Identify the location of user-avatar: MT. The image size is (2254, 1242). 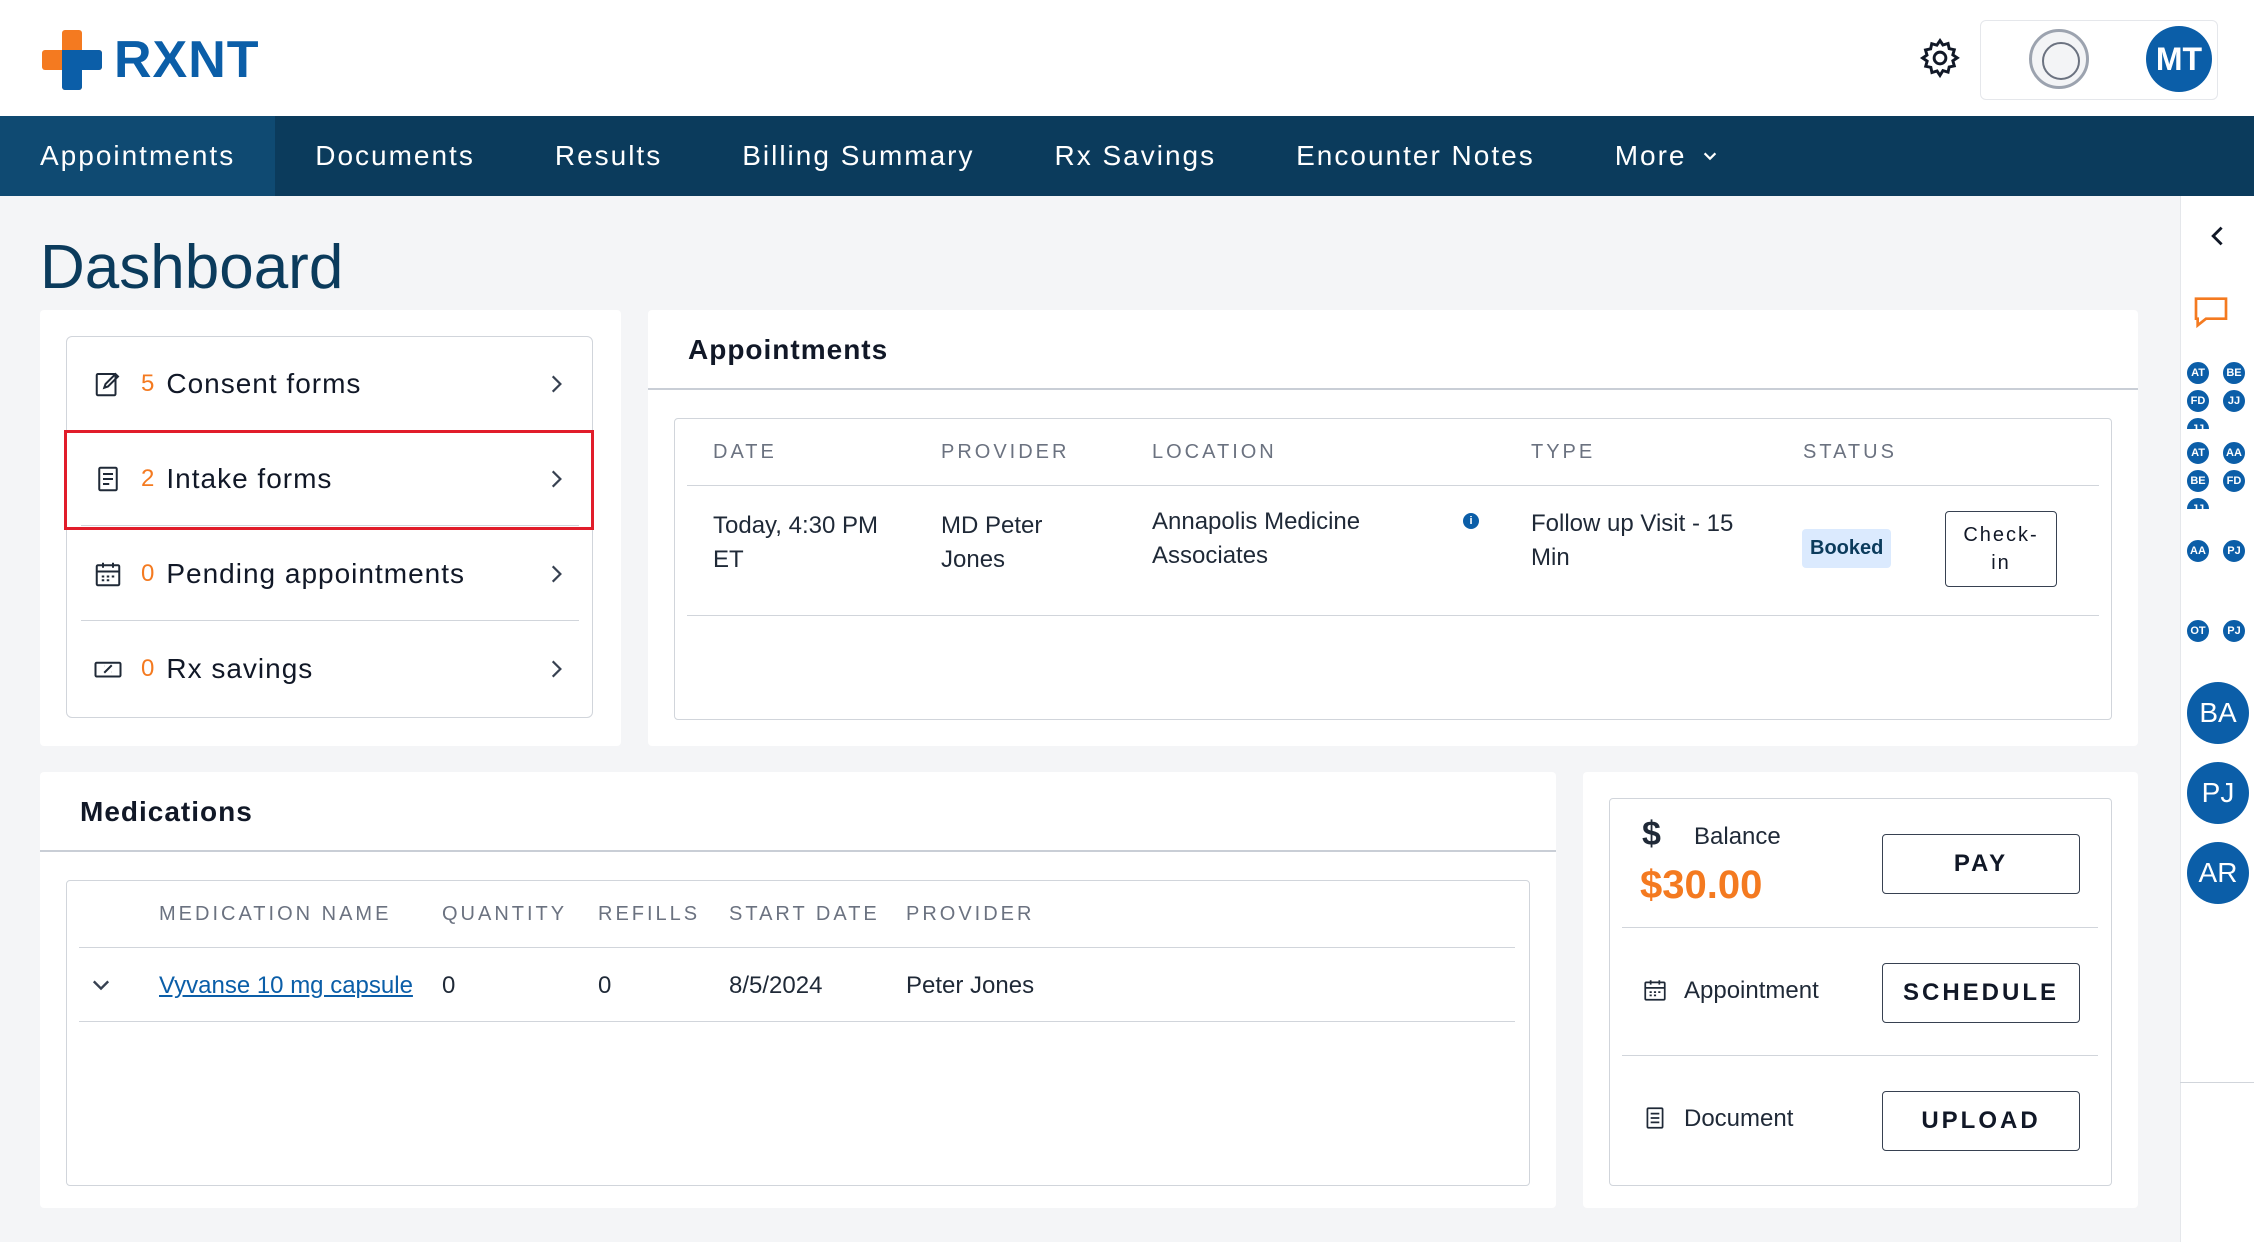
(2179, 59).